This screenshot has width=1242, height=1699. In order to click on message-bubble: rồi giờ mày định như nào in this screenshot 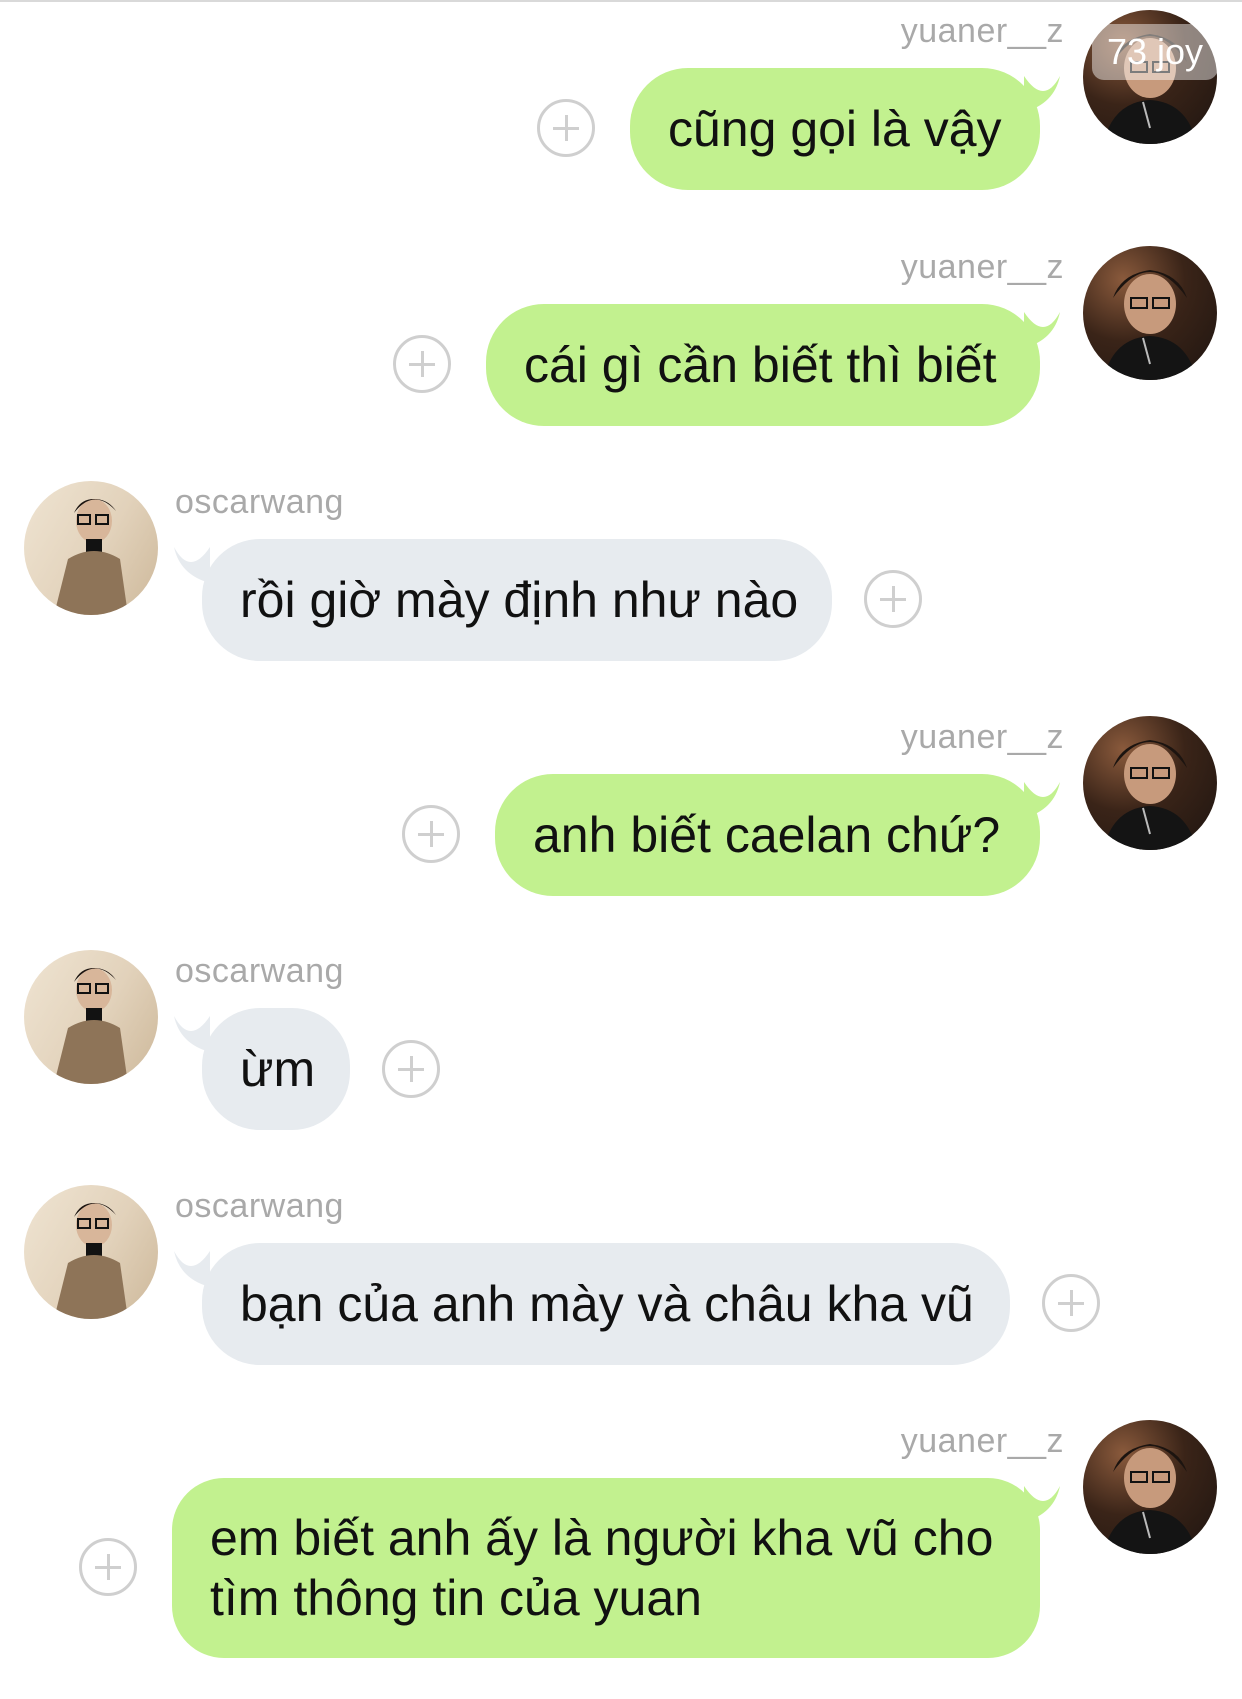, I will do `click(517, 600)`.